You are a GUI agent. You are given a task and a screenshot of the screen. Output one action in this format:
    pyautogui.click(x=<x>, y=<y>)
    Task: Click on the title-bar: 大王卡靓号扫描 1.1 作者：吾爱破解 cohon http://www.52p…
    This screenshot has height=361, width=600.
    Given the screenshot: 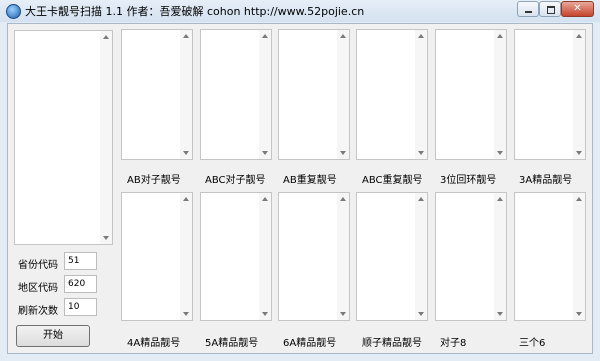 What is the action you would take?
    pyautogui.click(x=300, y=11)
    